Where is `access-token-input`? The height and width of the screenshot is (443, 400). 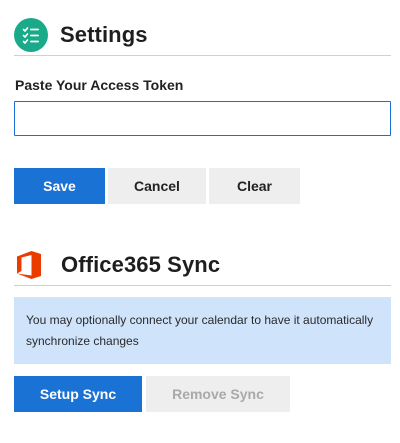 access-token-input is located at coordinates (202, 118).